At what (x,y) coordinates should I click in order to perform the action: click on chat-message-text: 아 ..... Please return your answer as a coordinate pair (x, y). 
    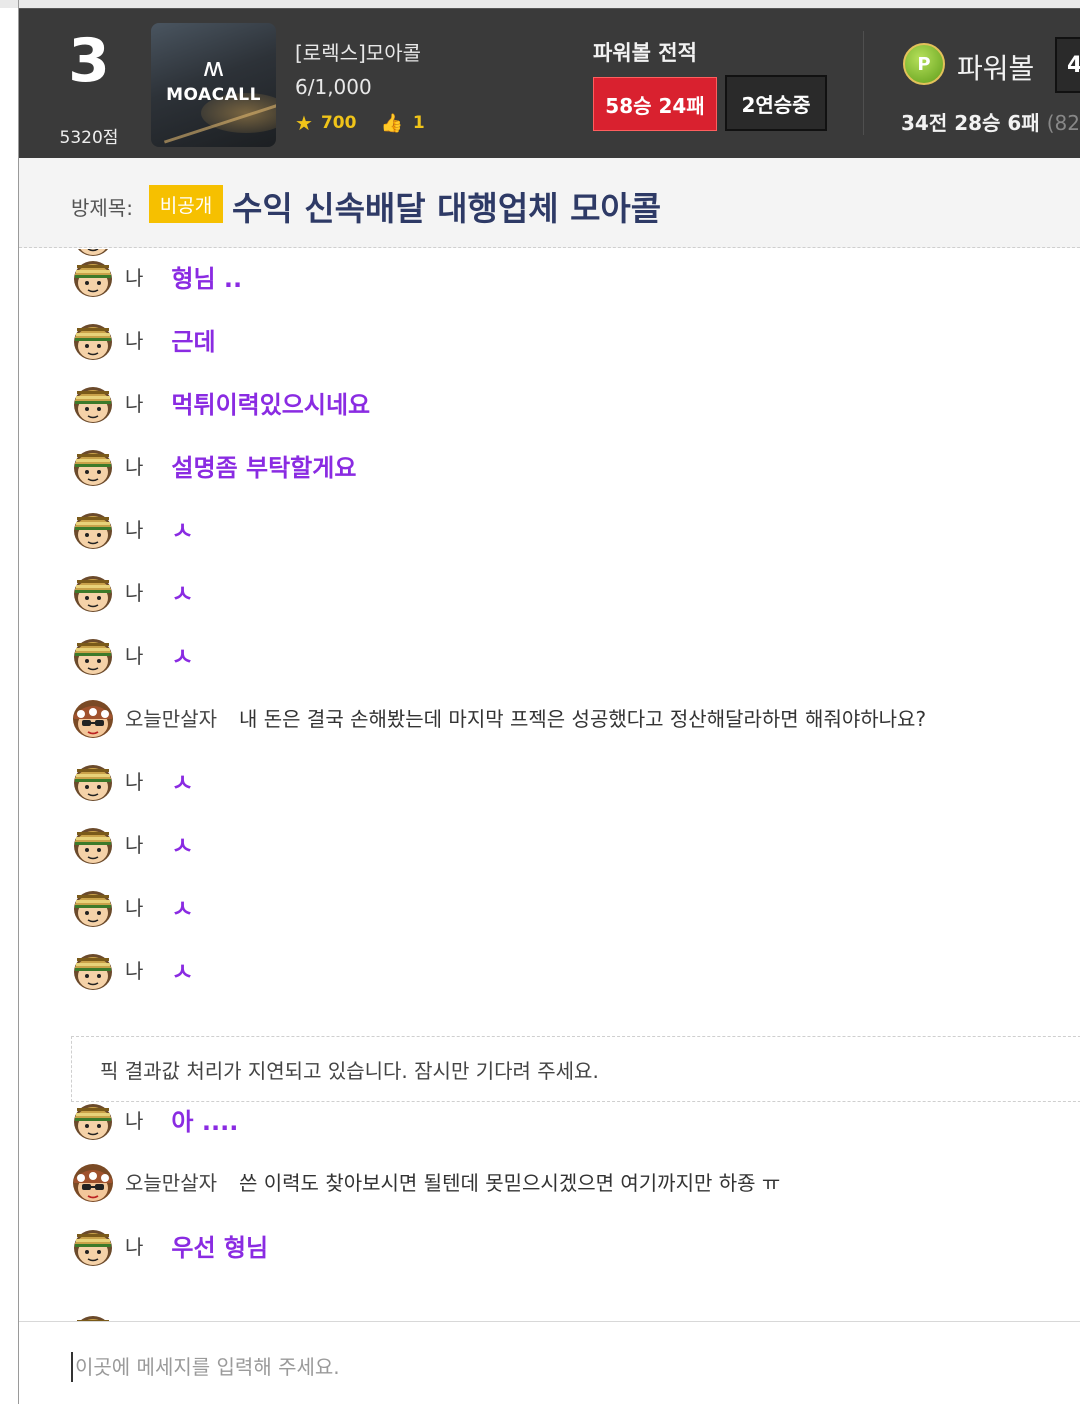
    Looking at the image, I should click on (205, 1121).